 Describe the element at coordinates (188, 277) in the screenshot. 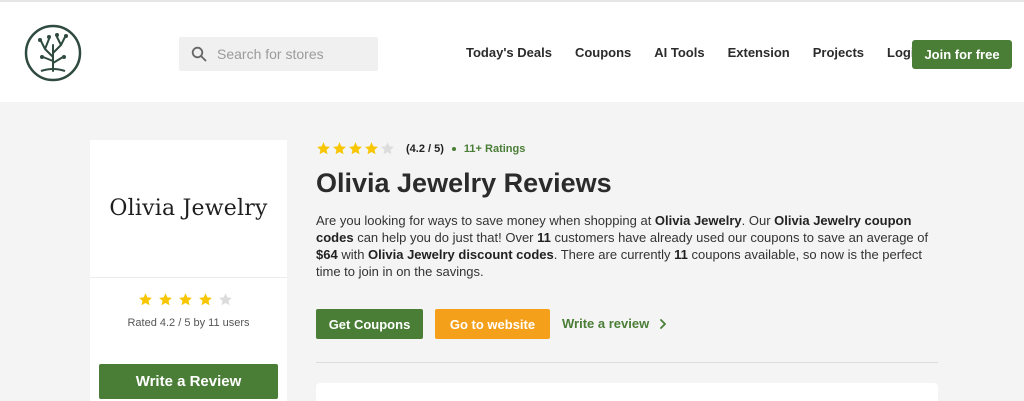

I see `divider` at that location.